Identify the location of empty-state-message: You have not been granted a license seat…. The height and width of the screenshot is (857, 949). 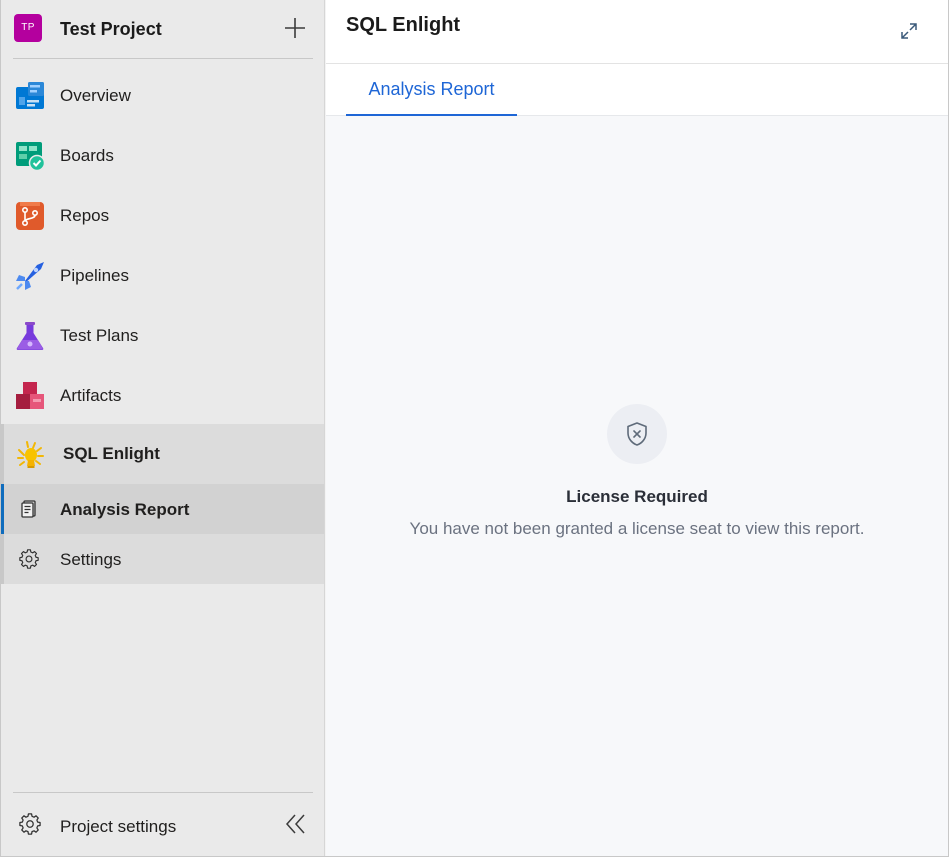
(637, 528).